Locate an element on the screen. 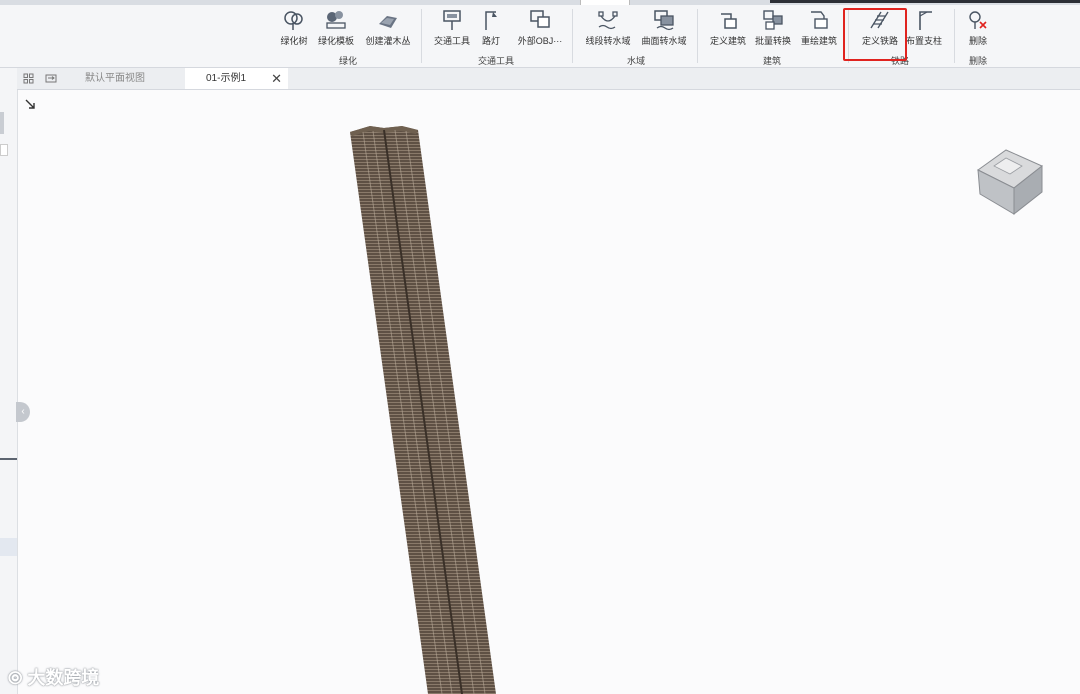  street-lamp-button: 路灯 is located at coordinates (491, 27).